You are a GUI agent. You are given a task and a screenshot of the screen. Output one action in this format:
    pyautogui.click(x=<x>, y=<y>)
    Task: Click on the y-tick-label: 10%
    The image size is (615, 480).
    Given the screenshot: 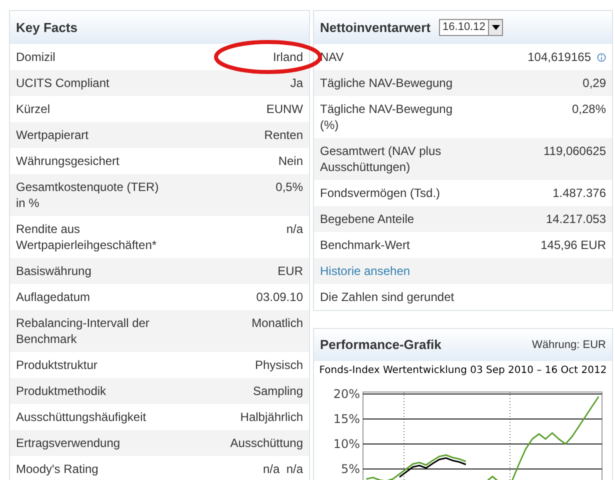 What is the action you would take?
    pyautogui.click(x=346, y=444)
    